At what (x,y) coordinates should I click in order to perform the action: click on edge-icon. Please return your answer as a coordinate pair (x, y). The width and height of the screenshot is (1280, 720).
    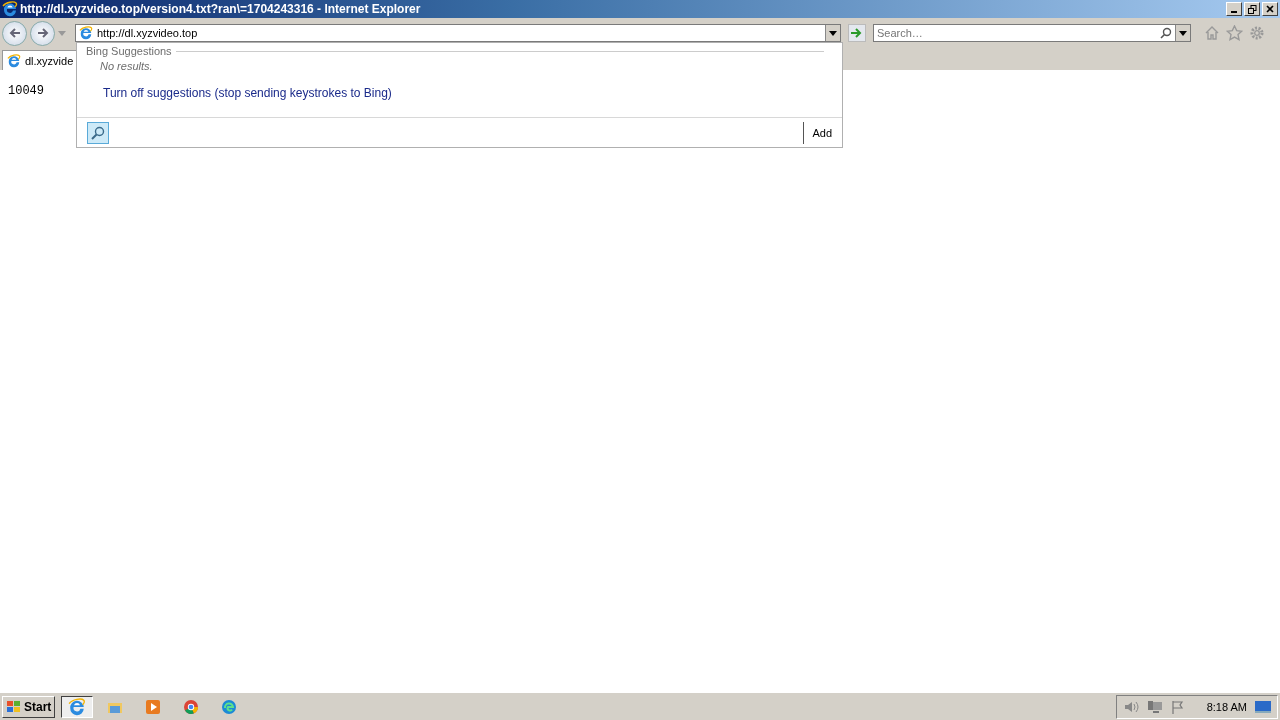
    Looking at the image, I should click on (229, 706).